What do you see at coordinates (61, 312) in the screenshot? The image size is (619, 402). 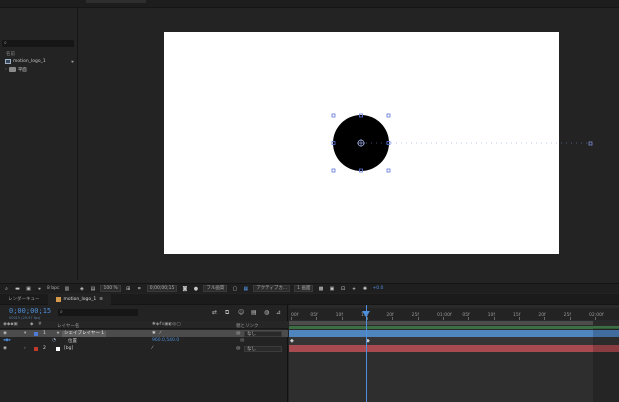 I see `search-icon: ⌕` at bounding box center [61, 312].